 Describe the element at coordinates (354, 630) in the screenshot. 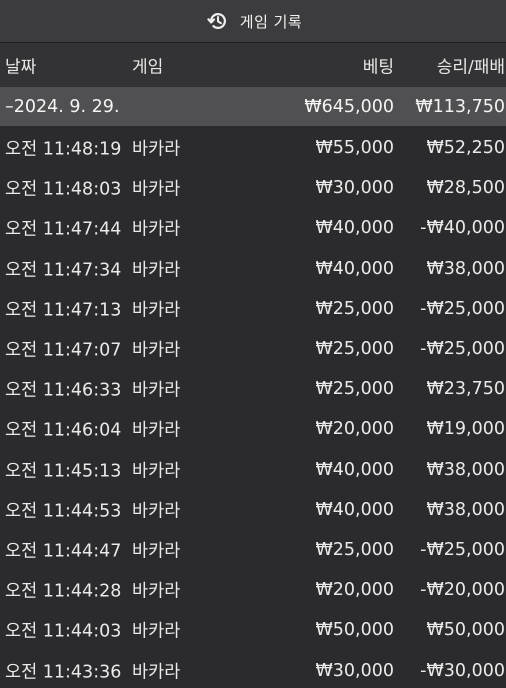

I see `row-bet: ₩50,000` at that location.